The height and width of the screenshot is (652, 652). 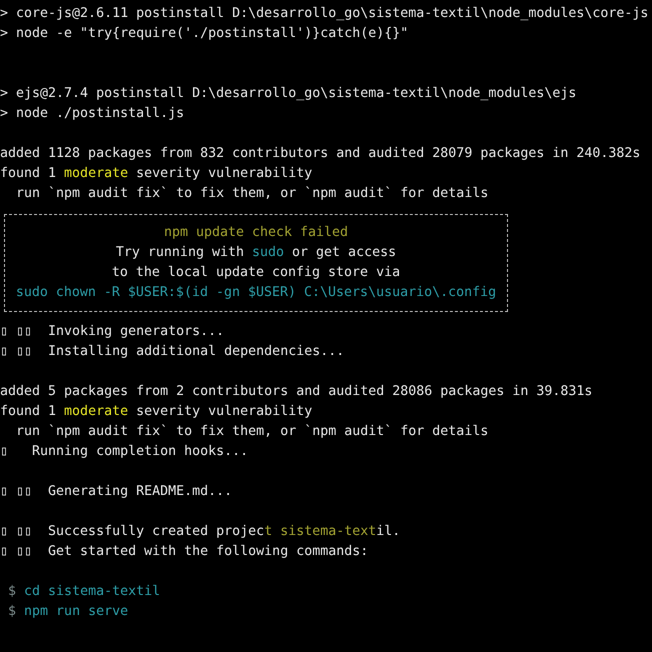 I want to click on terminal-line: $ npm run serve, so click(x=67, y=612).